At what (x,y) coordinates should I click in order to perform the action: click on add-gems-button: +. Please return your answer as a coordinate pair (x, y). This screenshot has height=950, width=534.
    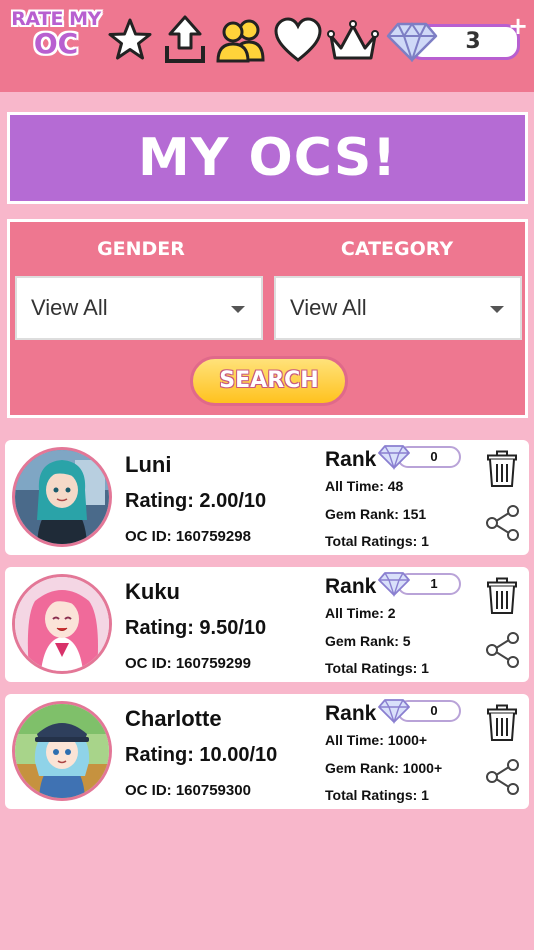
    Looking at the image, I should click on (518, 26).